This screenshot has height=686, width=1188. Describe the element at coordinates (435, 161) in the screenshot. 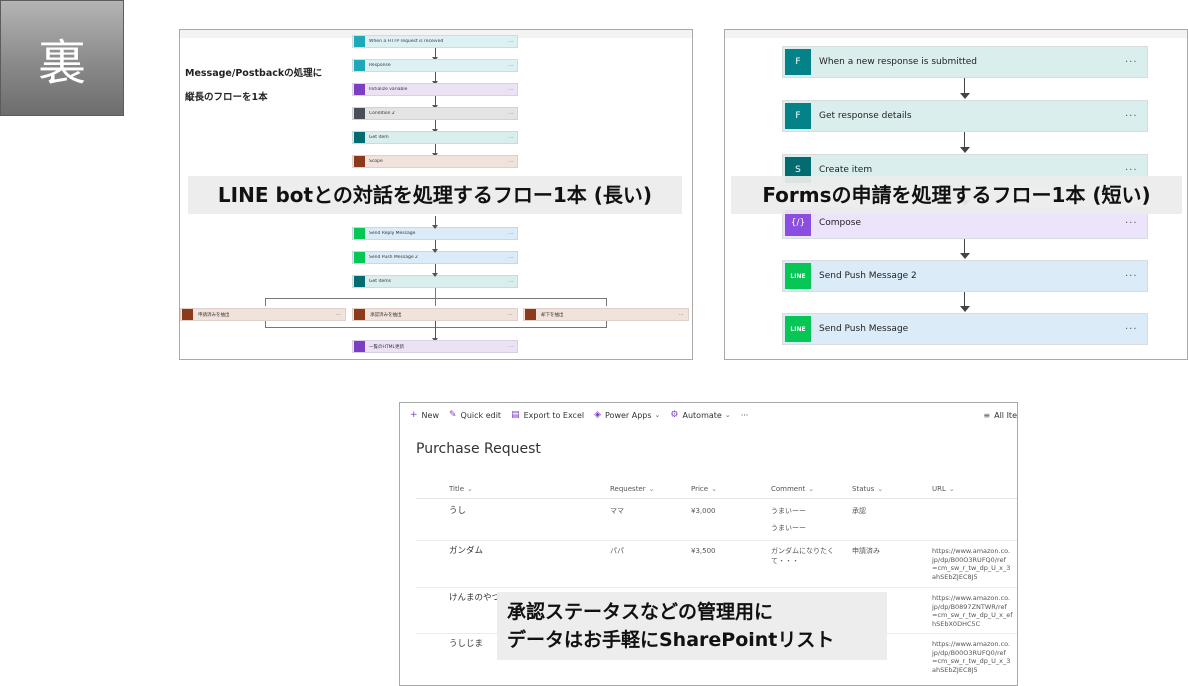

I see `flow-step: Scope ···` at that location.